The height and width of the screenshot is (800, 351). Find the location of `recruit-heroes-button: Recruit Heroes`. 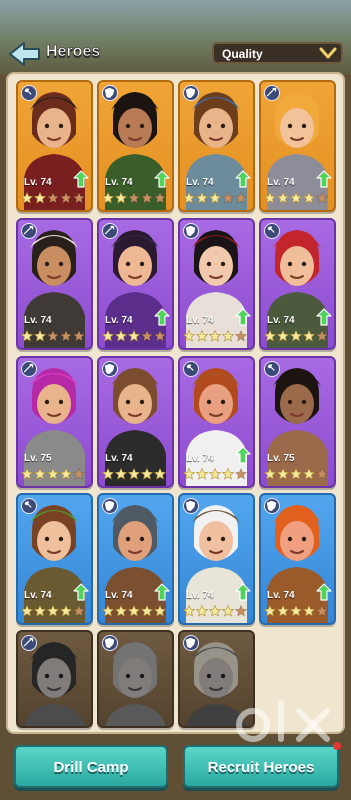

recruit-heroes-button: Recruit Heroes is located at coordinates (261, 766).